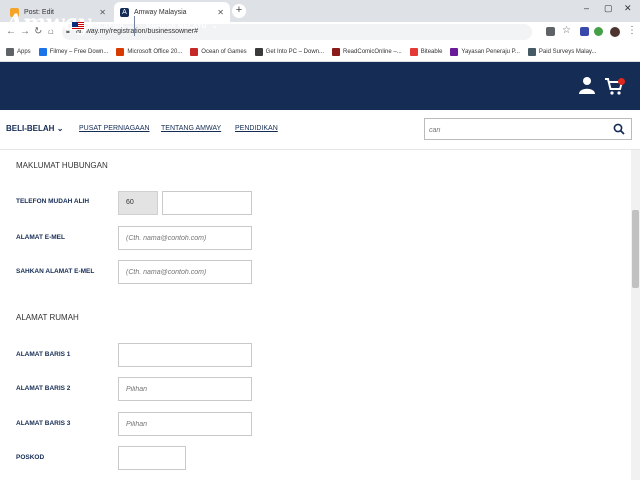 Image resolution: width=640 pixels, height=480 pixels. Describe the element at coordinates (30, 457) in the screenshot. I see `postcode-label: POSKOD` at that location.